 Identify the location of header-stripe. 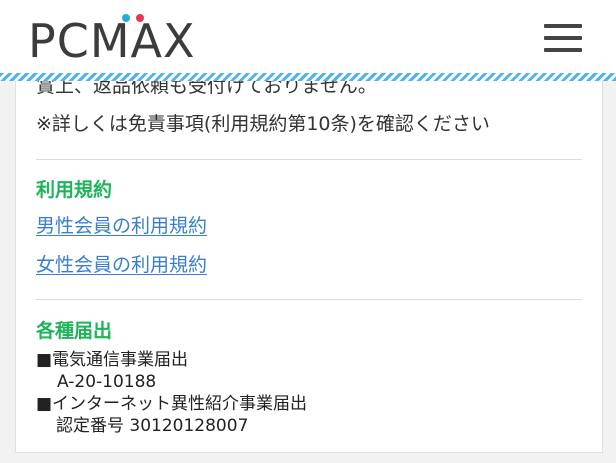
(308, 77).